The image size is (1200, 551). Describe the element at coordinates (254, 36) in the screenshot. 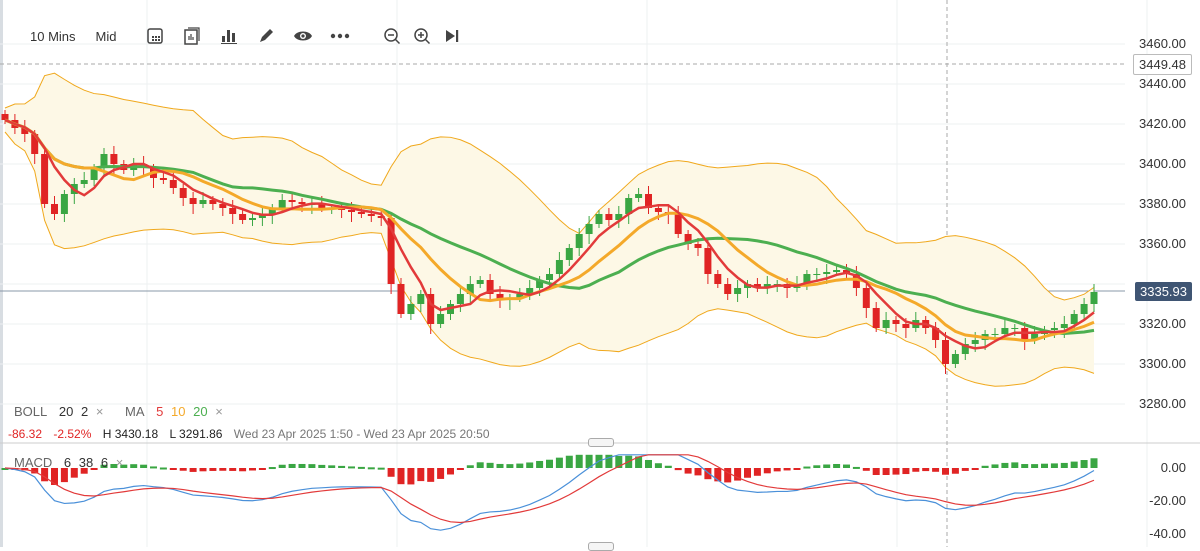

I see `toolbar: 10 Mins Mid` at that location.